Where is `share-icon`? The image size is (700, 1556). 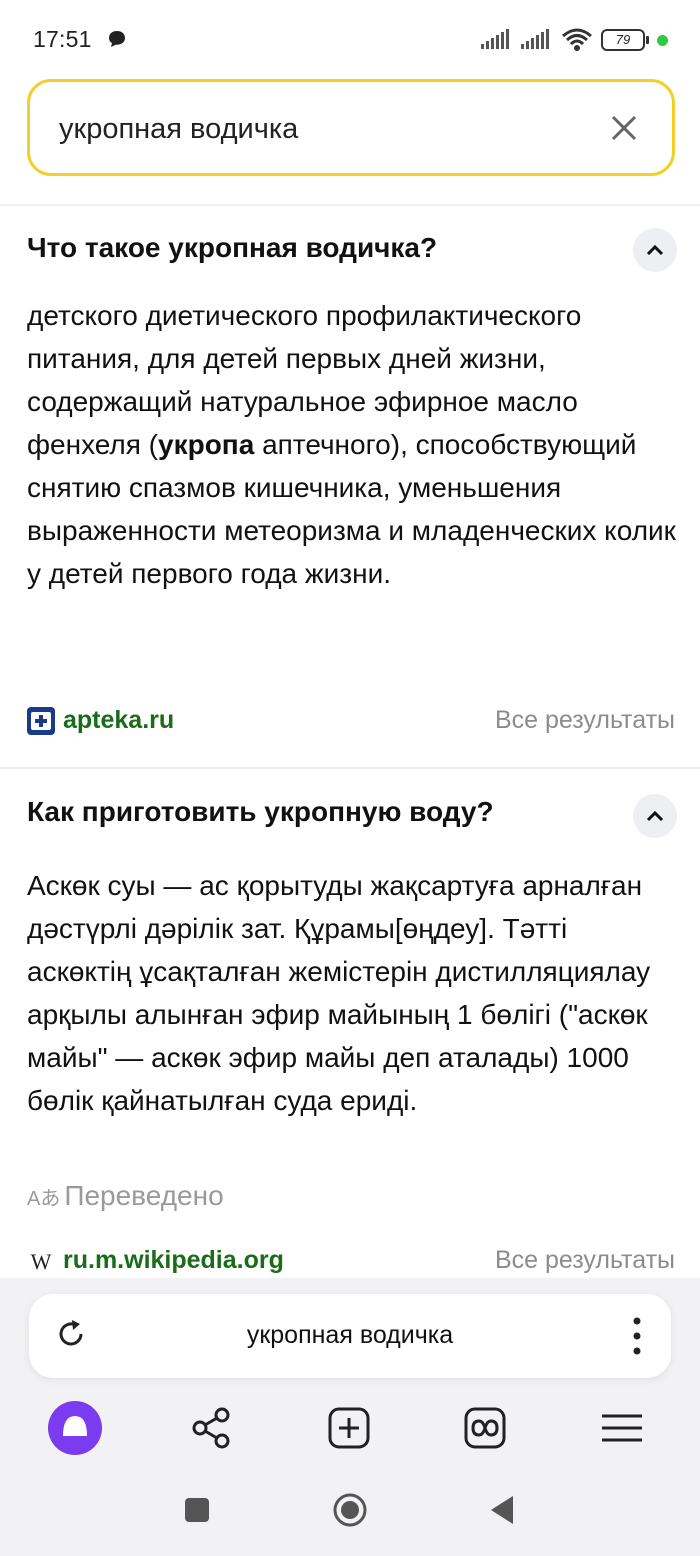 share-icon is located at coordinates (212, 1428).